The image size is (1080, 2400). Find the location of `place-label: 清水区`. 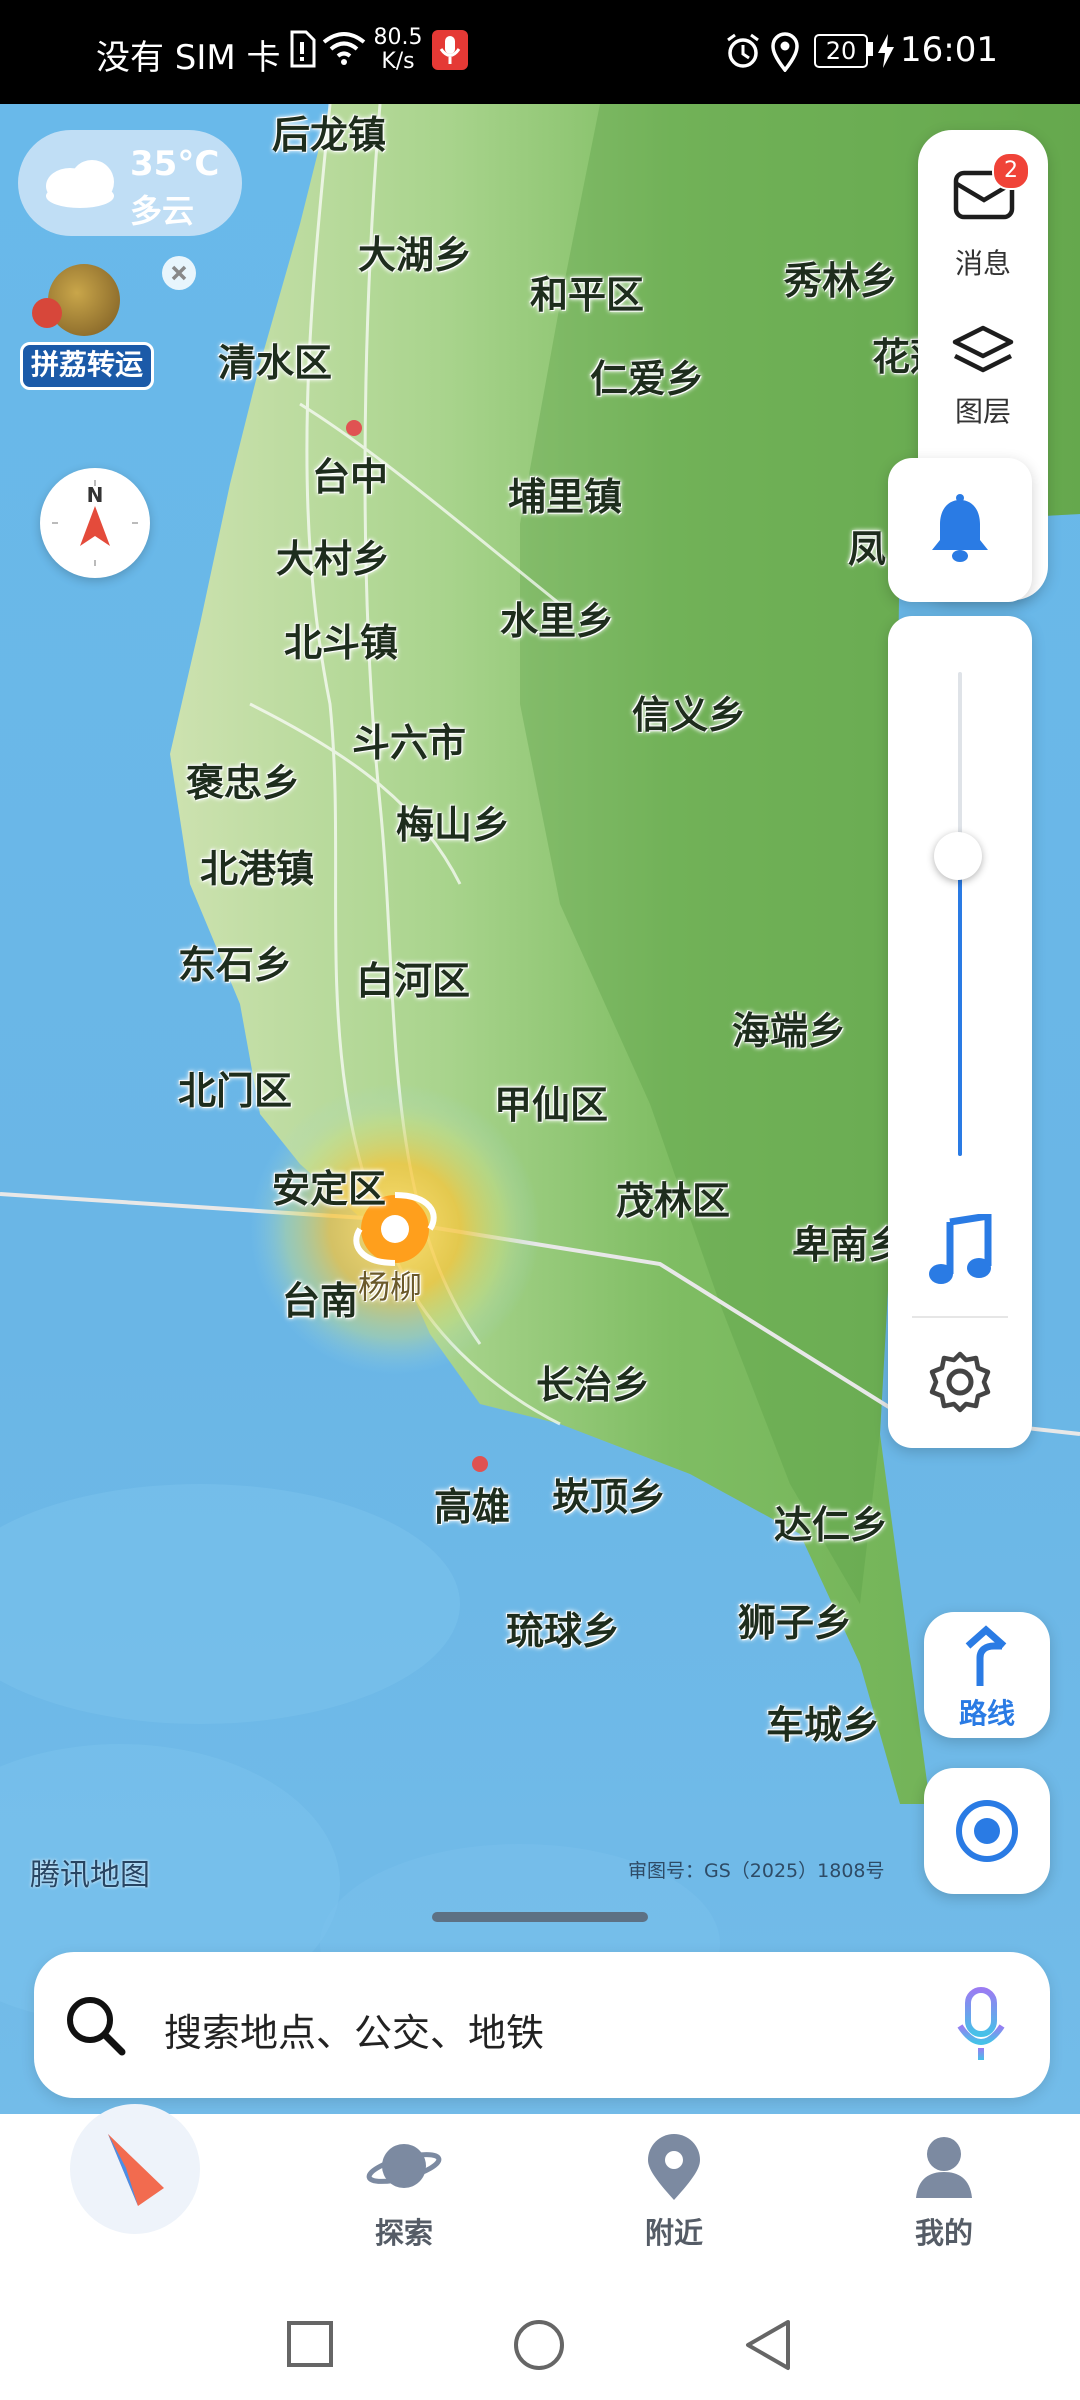

place-label: 清水区 is located at coordinates (275, 359).